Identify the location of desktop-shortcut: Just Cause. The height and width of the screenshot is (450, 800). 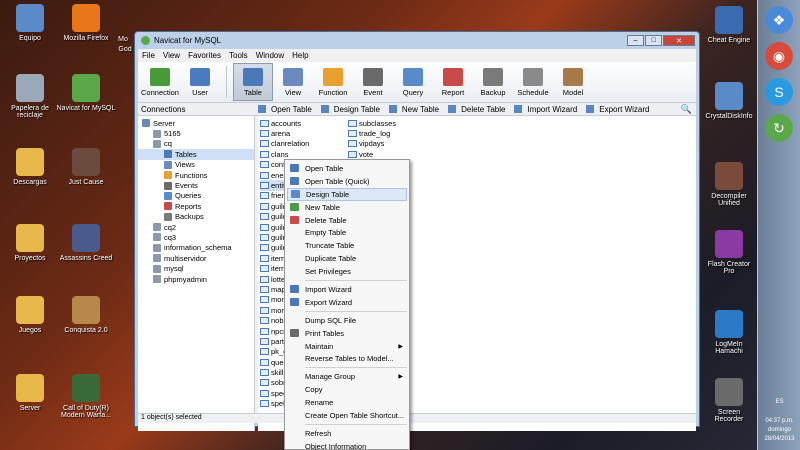
(86, 167).